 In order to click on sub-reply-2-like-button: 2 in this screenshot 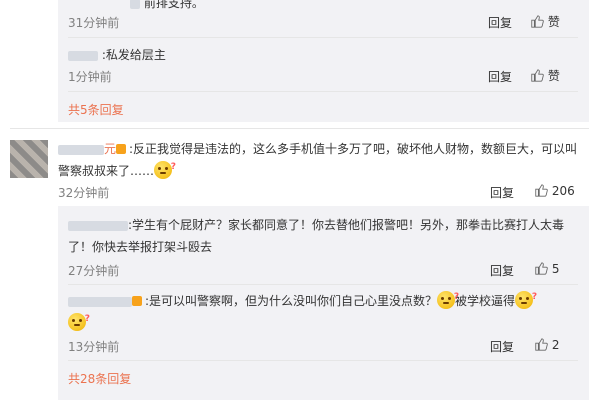, I will do `click(546, 344)`.